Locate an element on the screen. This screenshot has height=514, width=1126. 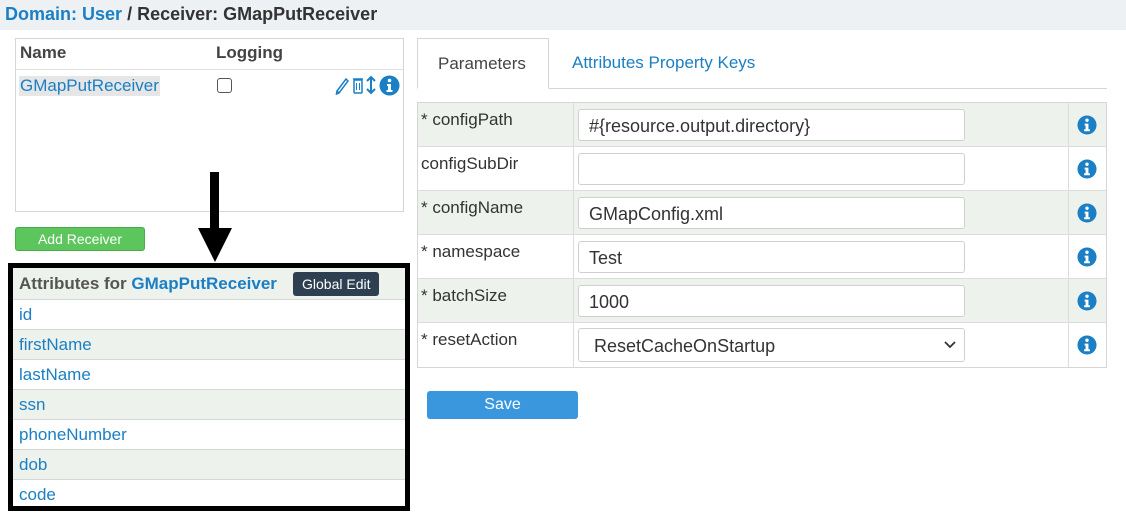
breadcrumb-domain-link: User is located at coordinates (102, 14).